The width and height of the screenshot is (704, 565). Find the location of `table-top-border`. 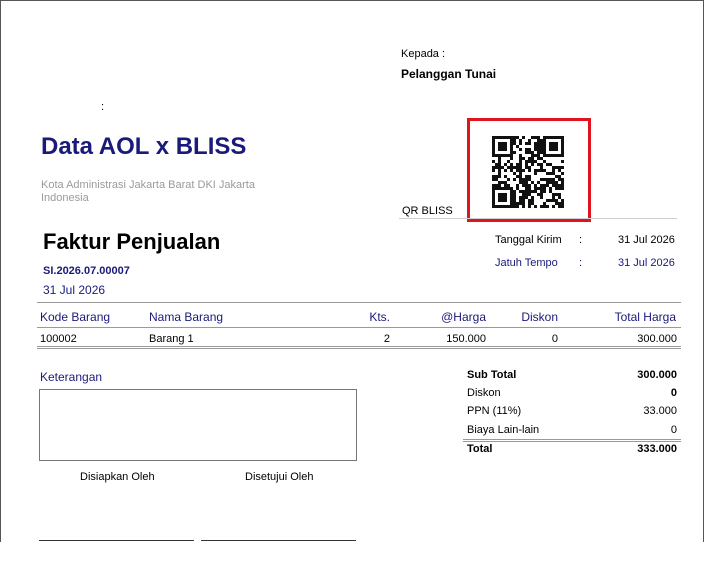

table-top-border is located at coordinates (359, 302).